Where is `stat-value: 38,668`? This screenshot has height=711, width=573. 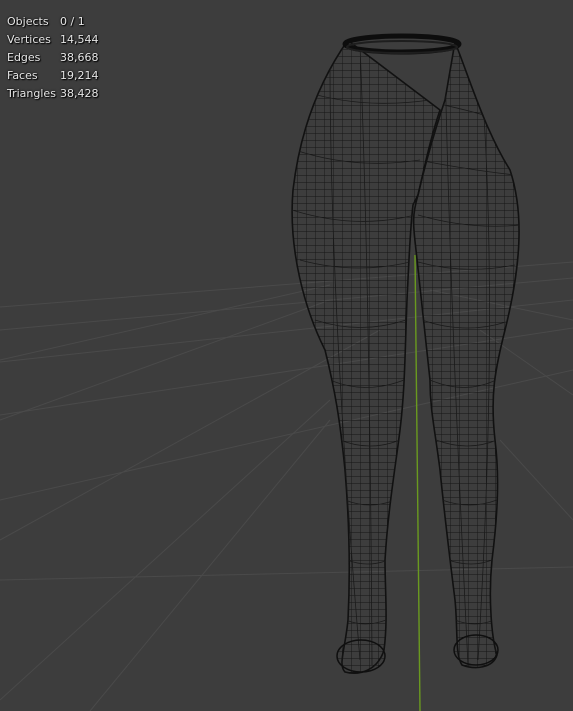
stat-value: 38,668 is located at coordinates (79, 57).